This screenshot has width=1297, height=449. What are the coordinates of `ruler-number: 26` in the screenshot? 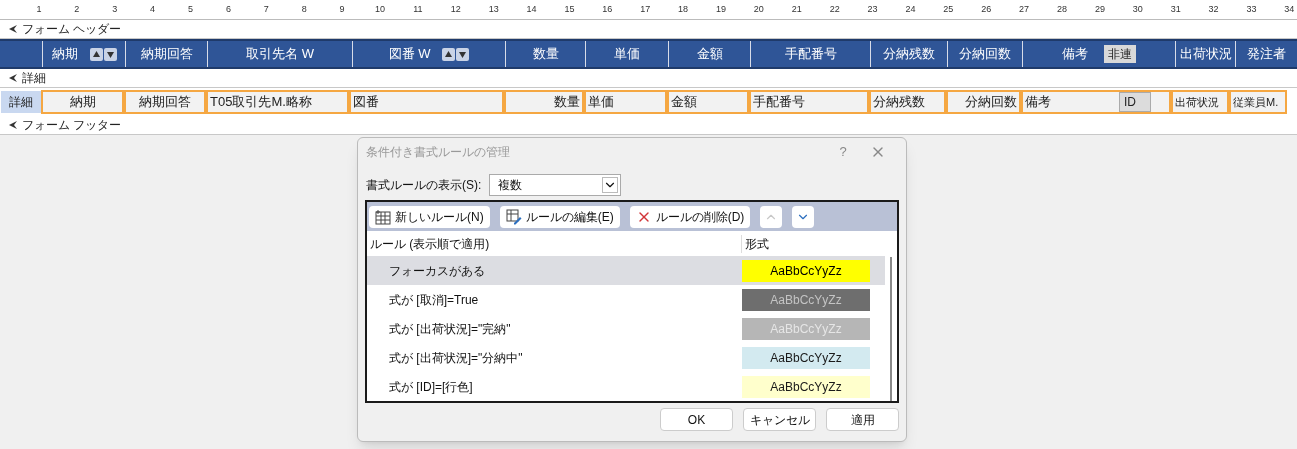 It's located at (986, 9).